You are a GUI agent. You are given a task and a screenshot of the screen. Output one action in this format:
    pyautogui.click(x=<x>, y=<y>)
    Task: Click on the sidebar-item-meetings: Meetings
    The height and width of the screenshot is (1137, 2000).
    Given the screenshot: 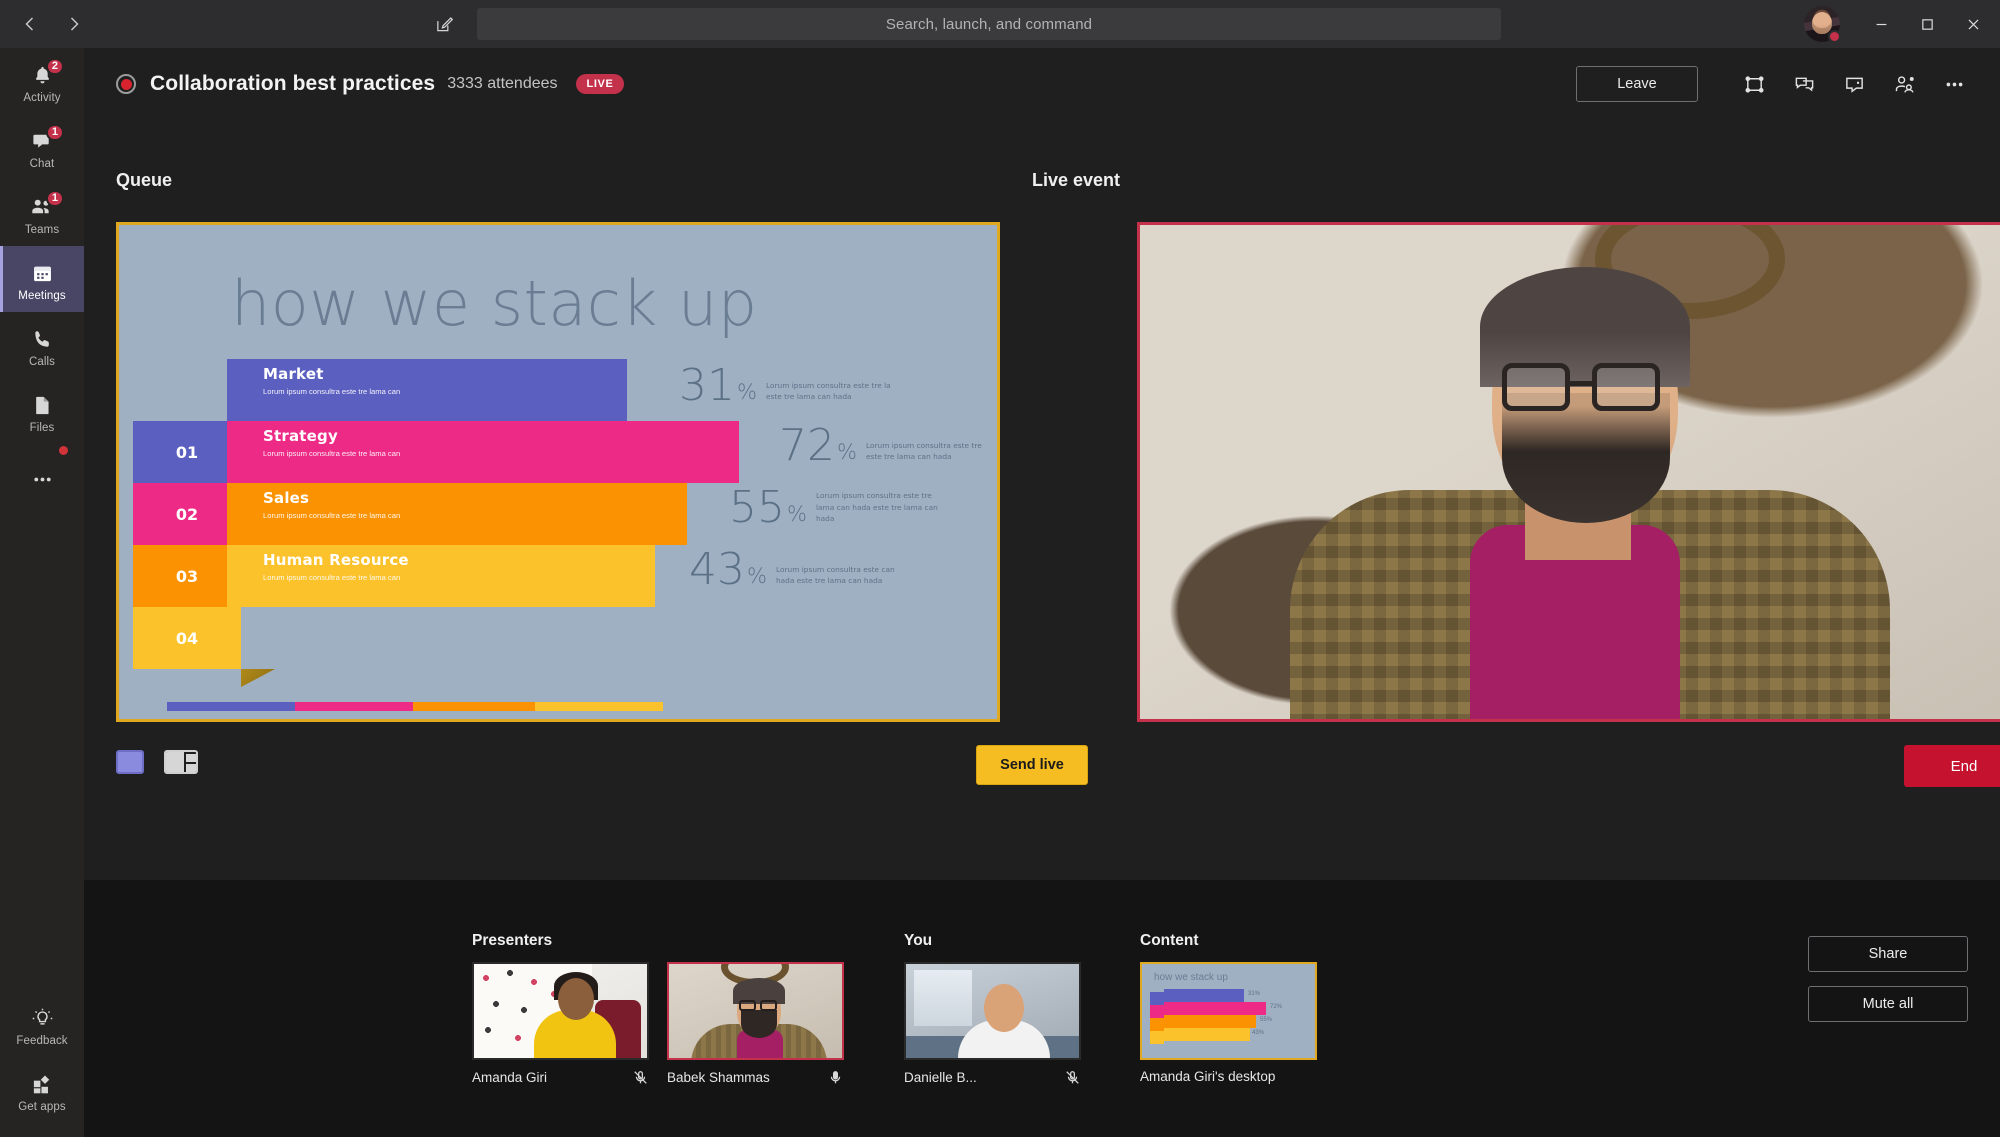 What is the action you would take?
    pyautogui.click(x=42, y=279)
    